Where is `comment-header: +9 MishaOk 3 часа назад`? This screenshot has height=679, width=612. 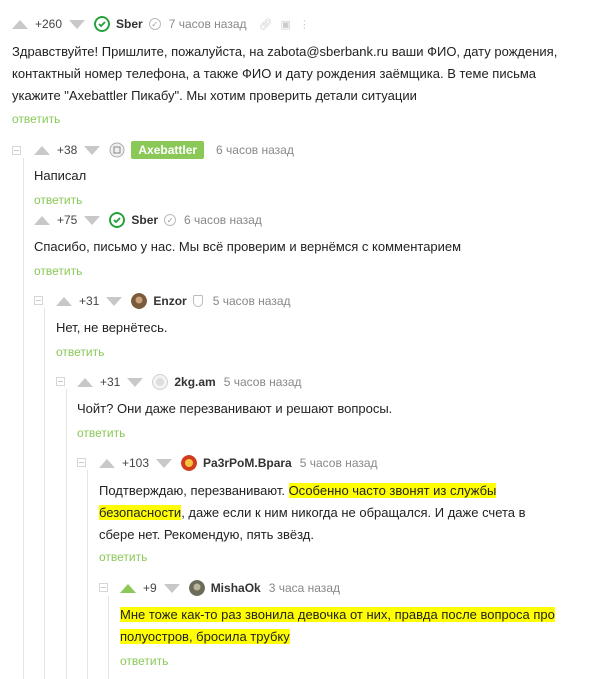
comment-header: +9 MishaOk 3 часа назад is located at coordinates (230, 588).